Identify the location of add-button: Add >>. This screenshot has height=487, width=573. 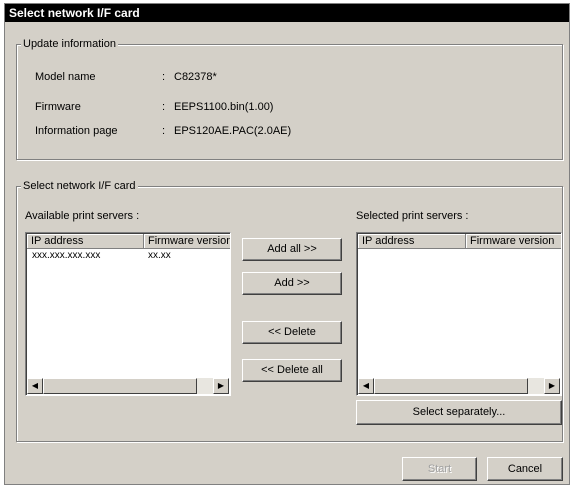
(292, 283).